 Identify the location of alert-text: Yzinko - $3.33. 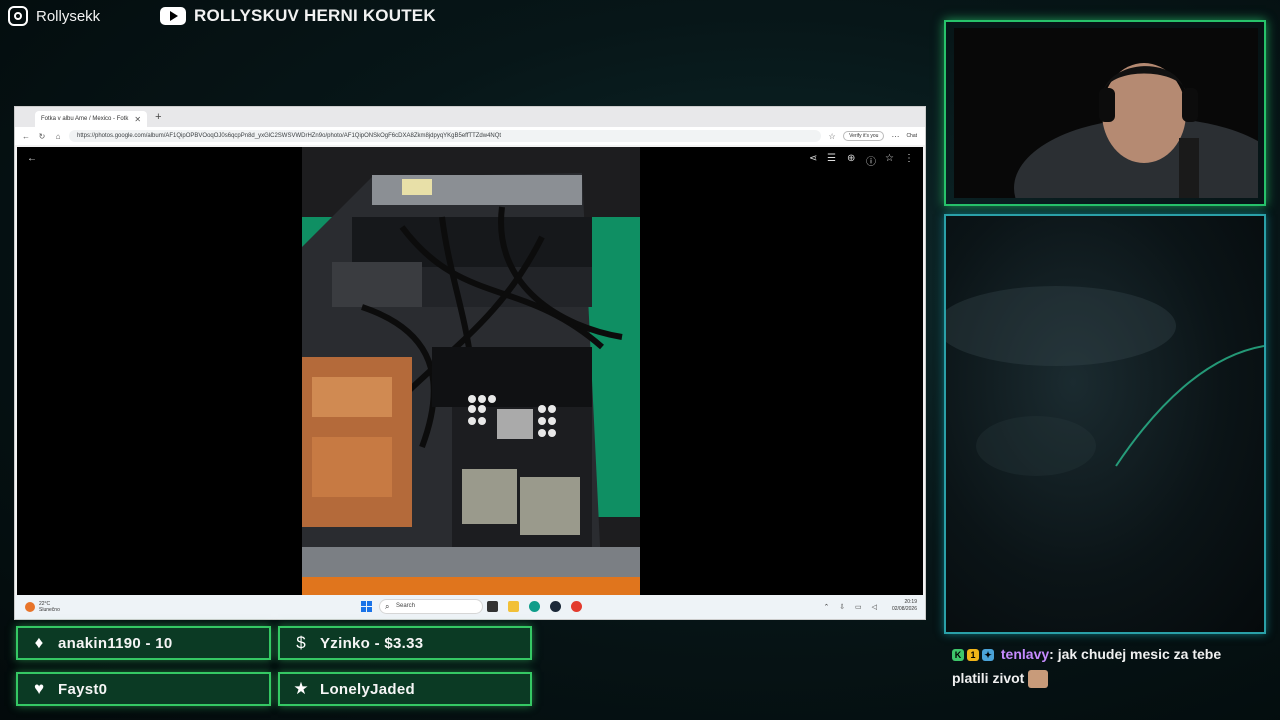
(372, 643).